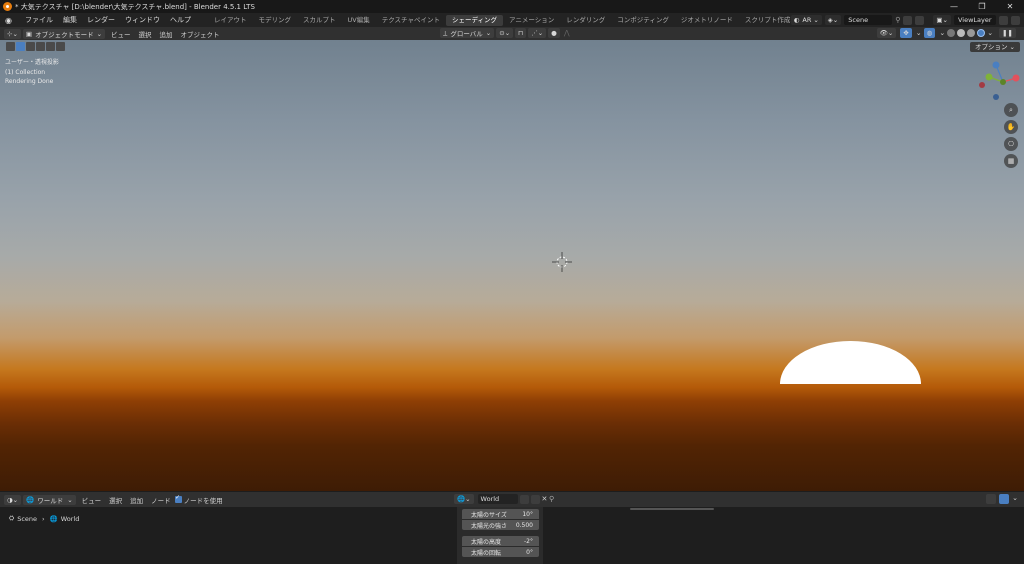  Describe the element at coordinates (954, 6) in the screenshot. I see `minimize-button: —` at that location.